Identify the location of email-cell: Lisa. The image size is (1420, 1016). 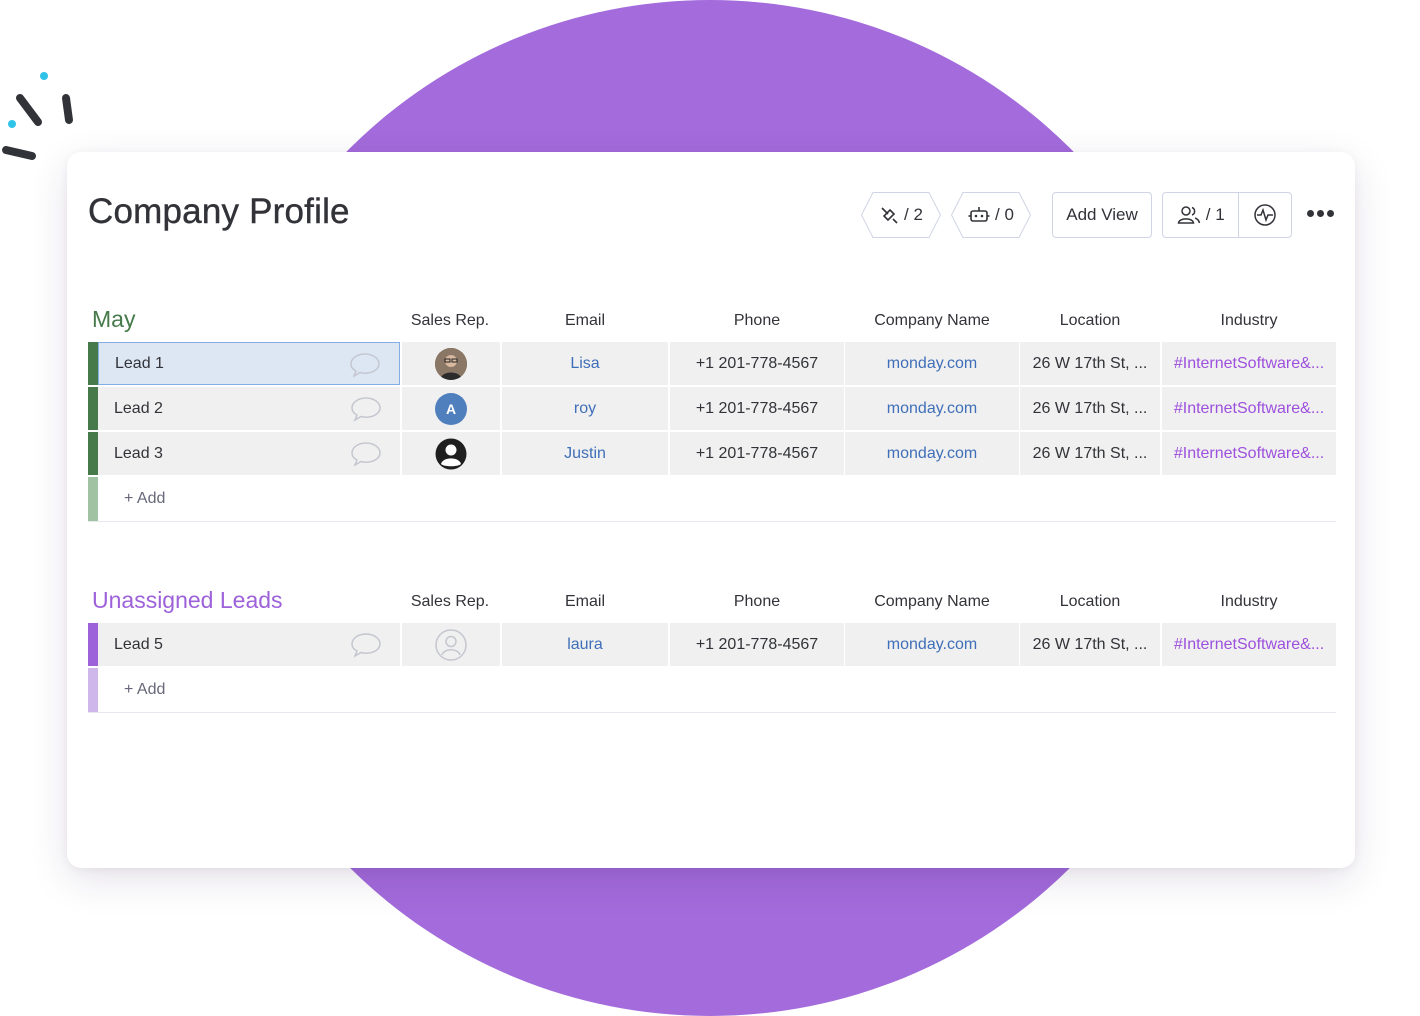
(585, 363).